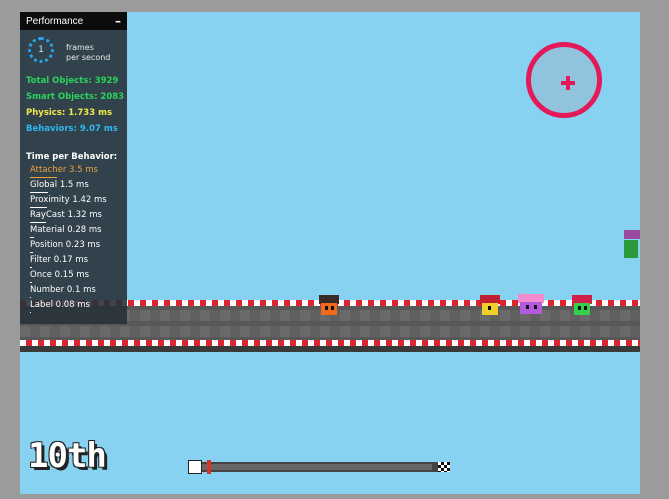 The width and height of the screenshot is (669, 499). I want to click on behavior-label: Once 0.15 ms, so click(60, 275).